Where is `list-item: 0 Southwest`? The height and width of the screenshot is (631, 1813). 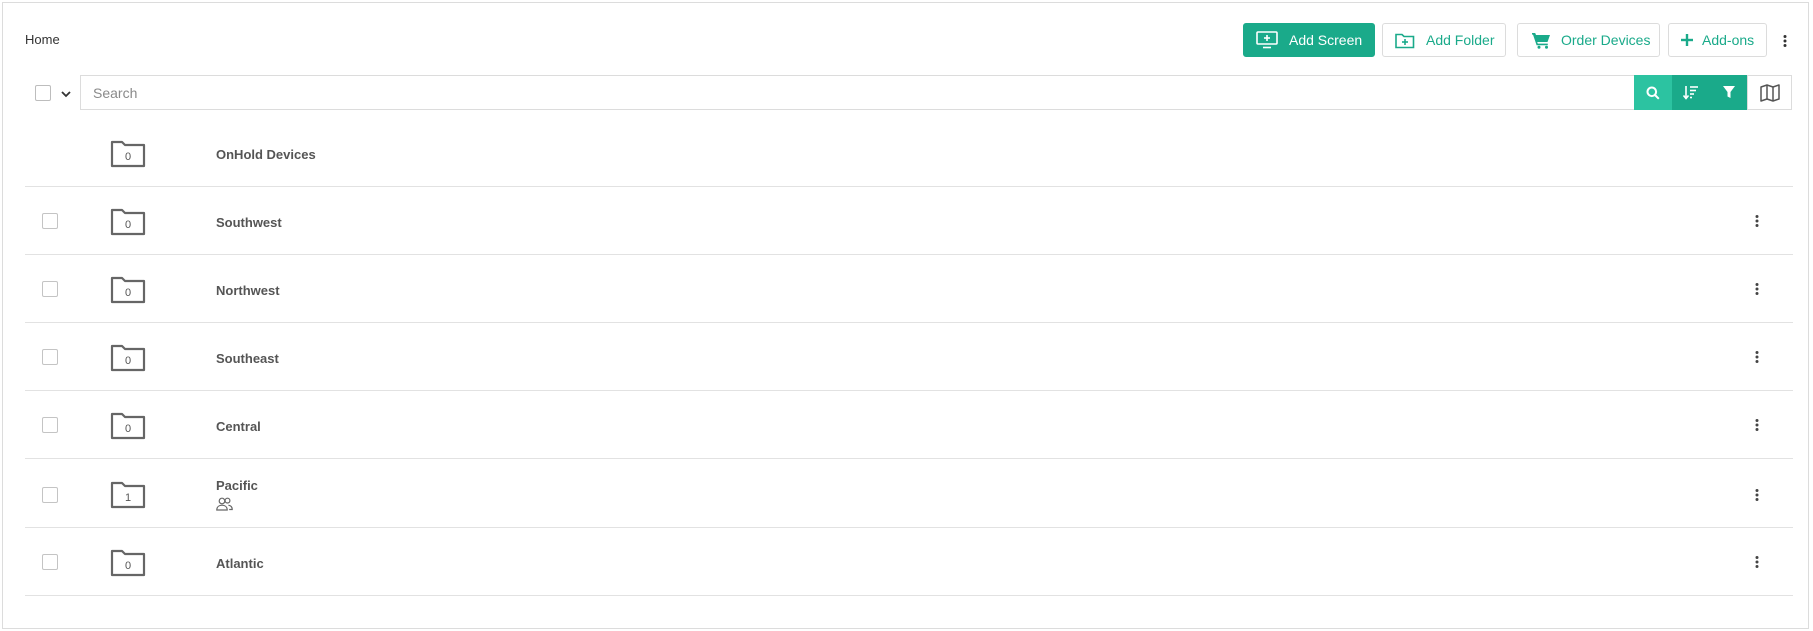 list-item: 0 Southwest is located at coordinates (909, 221).